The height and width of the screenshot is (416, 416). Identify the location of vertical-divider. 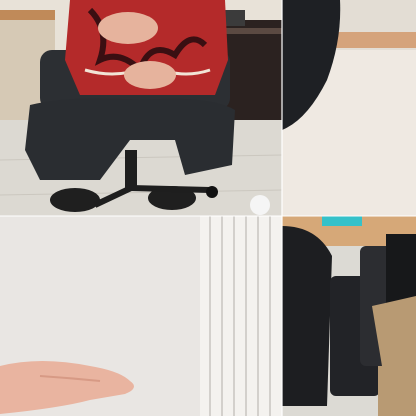
(282, 208).